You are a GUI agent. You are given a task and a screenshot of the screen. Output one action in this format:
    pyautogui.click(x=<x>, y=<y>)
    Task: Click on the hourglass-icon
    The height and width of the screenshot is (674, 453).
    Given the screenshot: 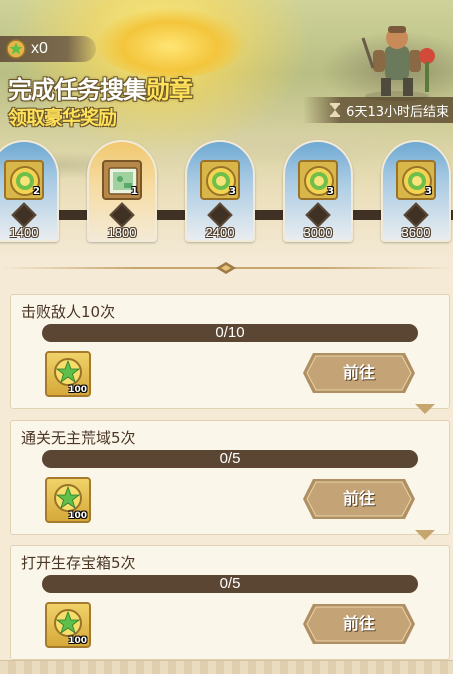 What is the action you would take?
    pyautogui.click(x=335, y=110)
    